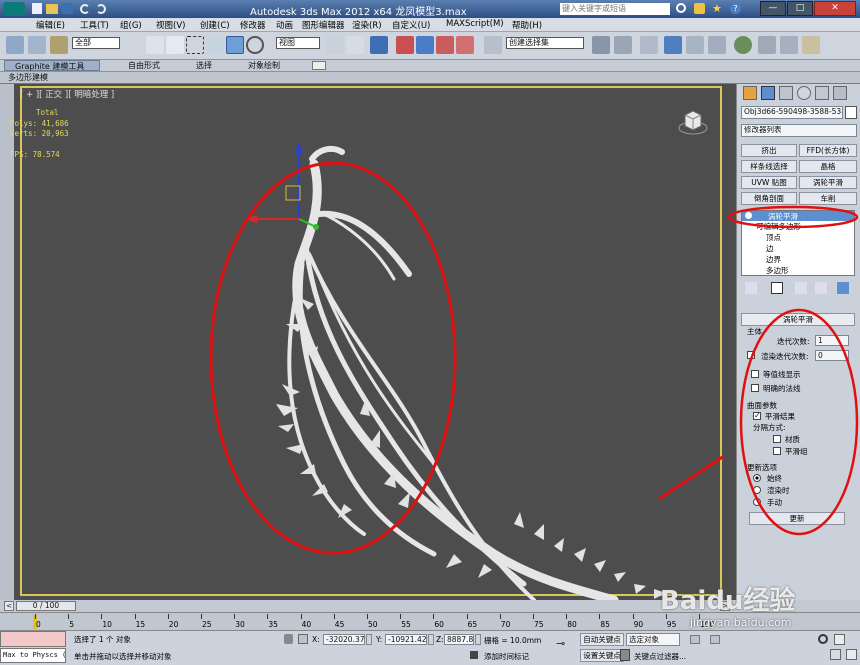  Describe the element at coordinates (828, 182) in the screenshot. I see `turbosmooth-button: 涡轮平滑` at that location.